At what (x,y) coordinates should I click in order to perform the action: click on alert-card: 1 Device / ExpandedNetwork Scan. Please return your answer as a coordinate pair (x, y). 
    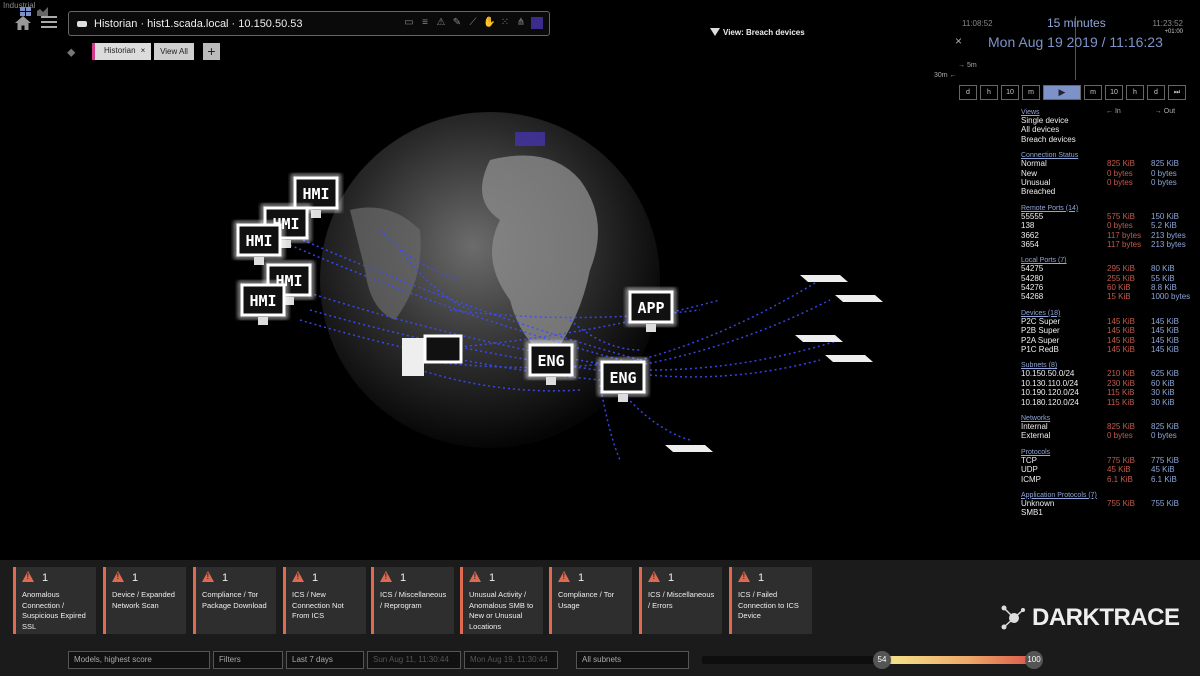
    Looking at the image, I should click on (144, 600).